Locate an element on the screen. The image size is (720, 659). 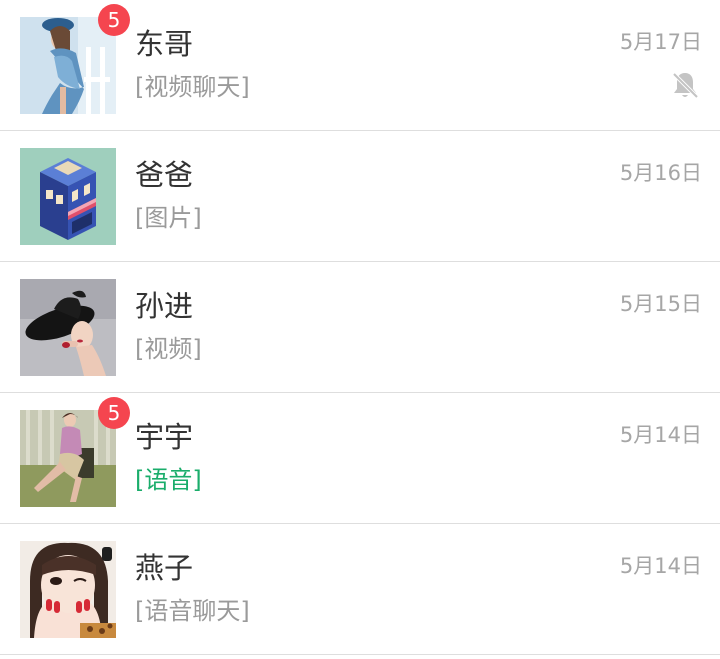
last-message: [语音] is located at coordinates (168, 480).